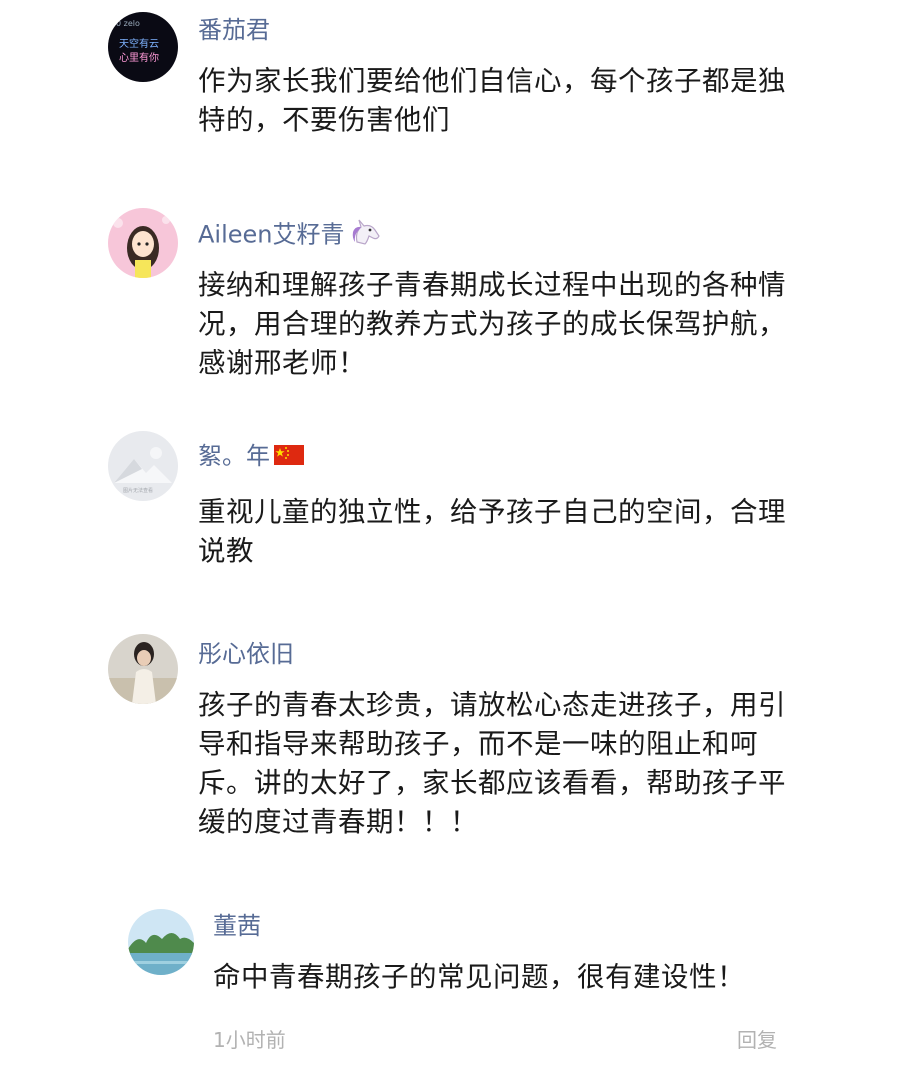 The height and width of the screenshot is (1076, 908). I want to click on commenter-name: 絮。年, so click(251, 456).